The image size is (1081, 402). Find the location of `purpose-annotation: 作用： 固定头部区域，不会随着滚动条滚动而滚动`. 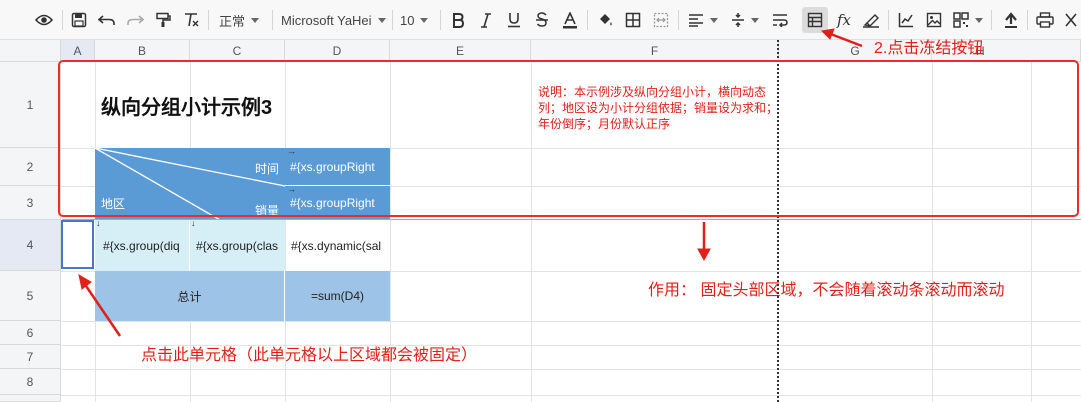

purpose-annotation: 作用： 固定头部区域，不会随着滚动条滚动而滚动 is located at coordinates (826, 290).